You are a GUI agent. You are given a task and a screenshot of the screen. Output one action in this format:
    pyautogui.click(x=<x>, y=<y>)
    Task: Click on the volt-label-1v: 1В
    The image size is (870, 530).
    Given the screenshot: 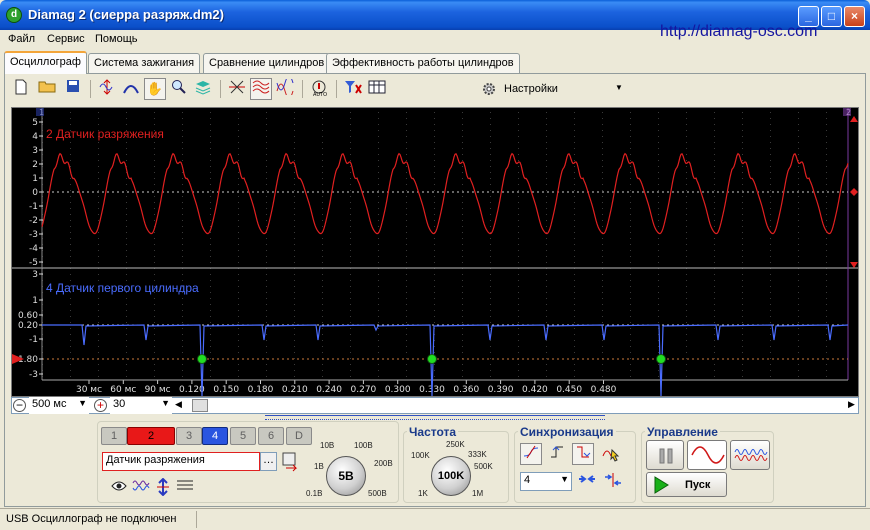 What is the action you would take?
    pyautogui.click(x=319, y=466)
    